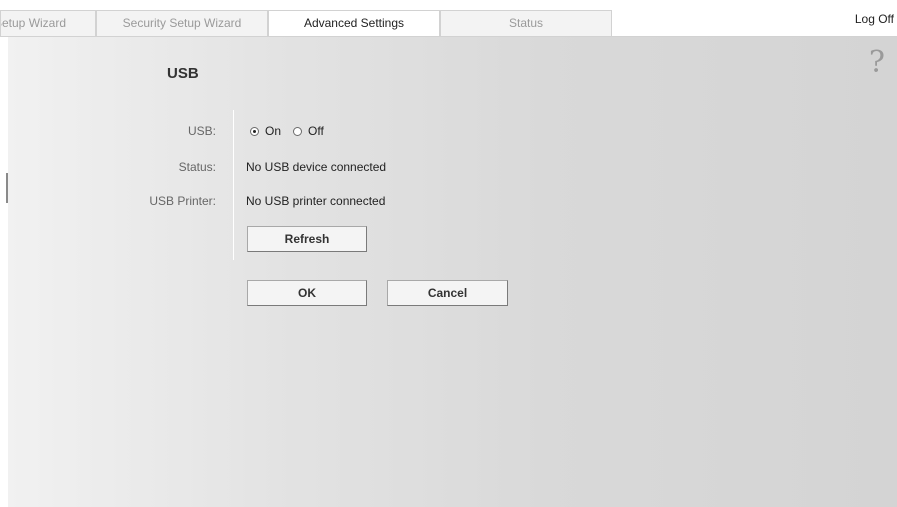 This screenshot has width=897, height=507. I want to click on usb-off-radio, so click(298, 131).